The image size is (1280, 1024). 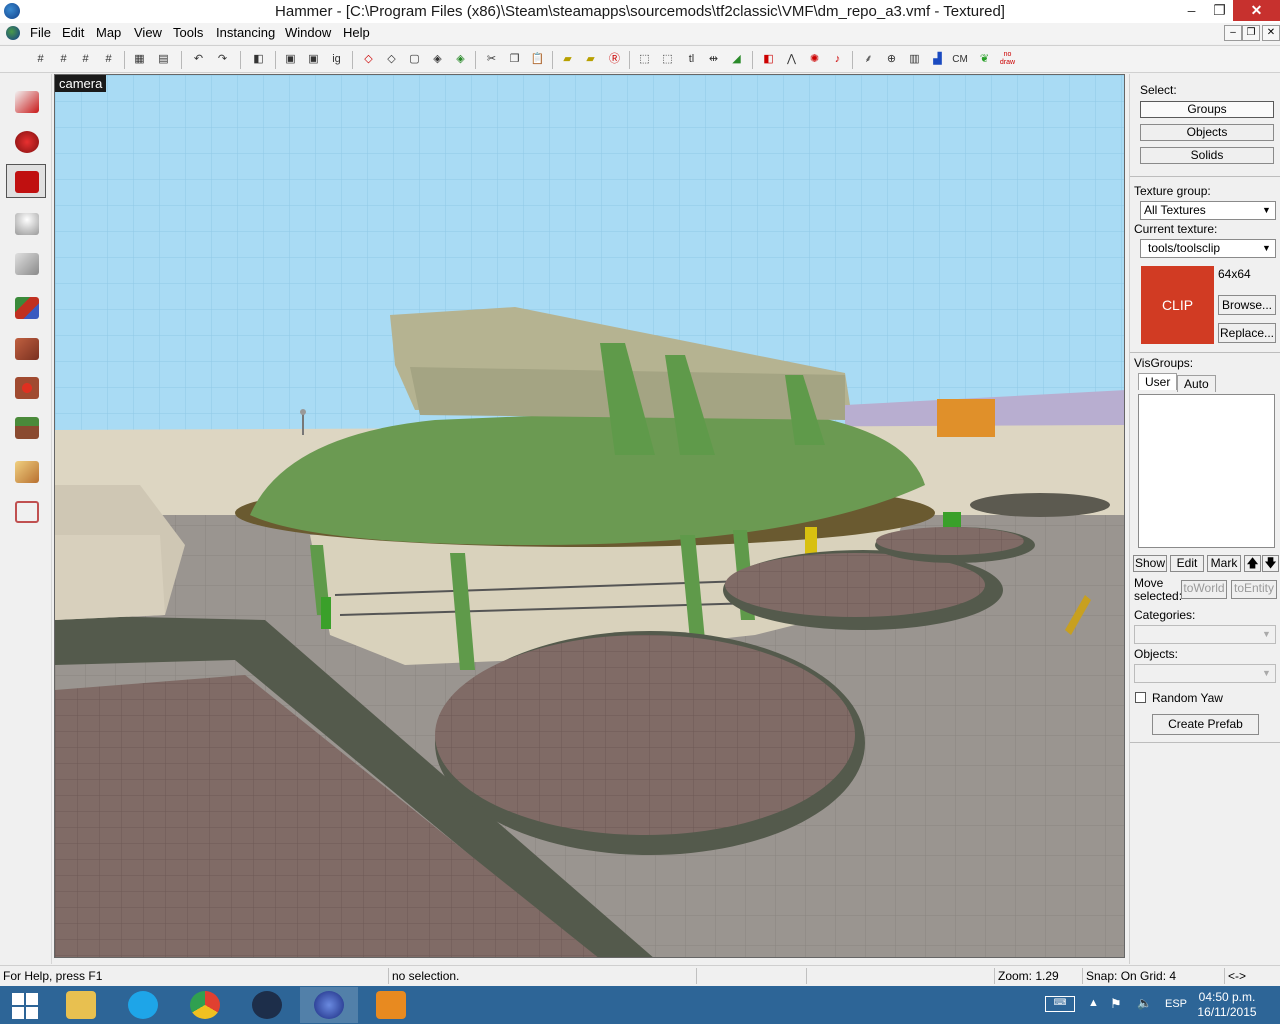 What do you see at coordinates (1177, 305) in the screenshot?
I see `texture-preview: CLIP` at bounding box center [1177, 305].